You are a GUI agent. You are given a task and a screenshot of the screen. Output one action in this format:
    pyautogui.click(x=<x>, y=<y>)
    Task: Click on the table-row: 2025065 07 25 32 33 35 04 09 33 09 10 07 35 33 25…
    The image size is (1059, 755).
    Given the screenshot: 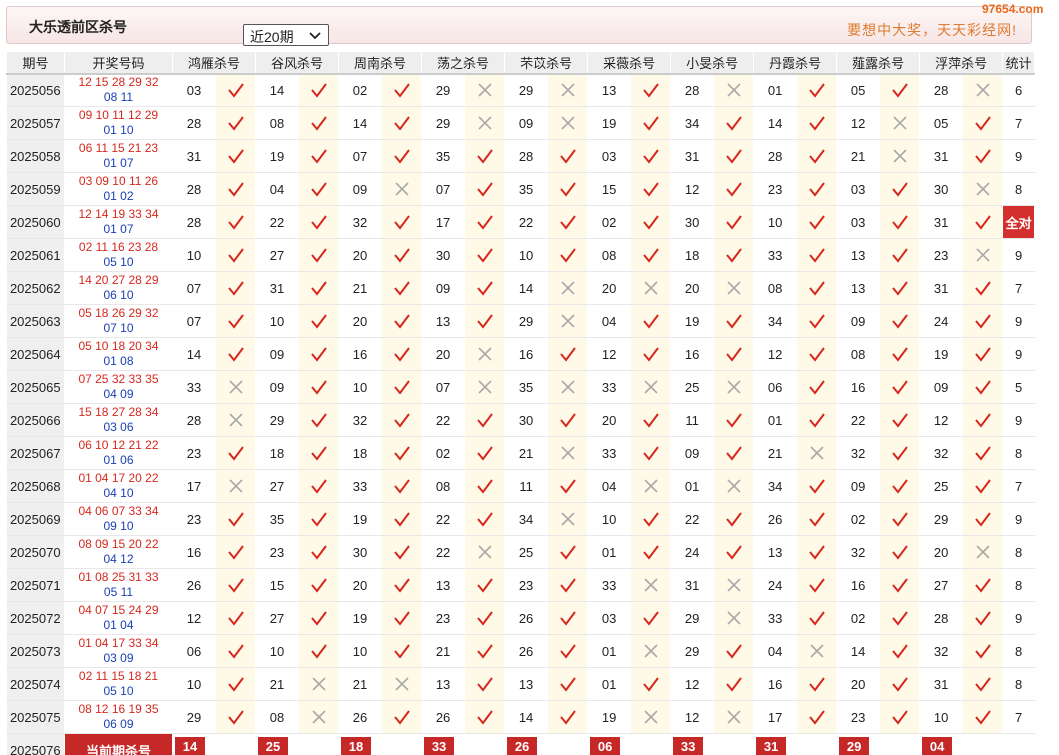 What is the action you would take?
    pyautogui.click(x=521, y=387)
    